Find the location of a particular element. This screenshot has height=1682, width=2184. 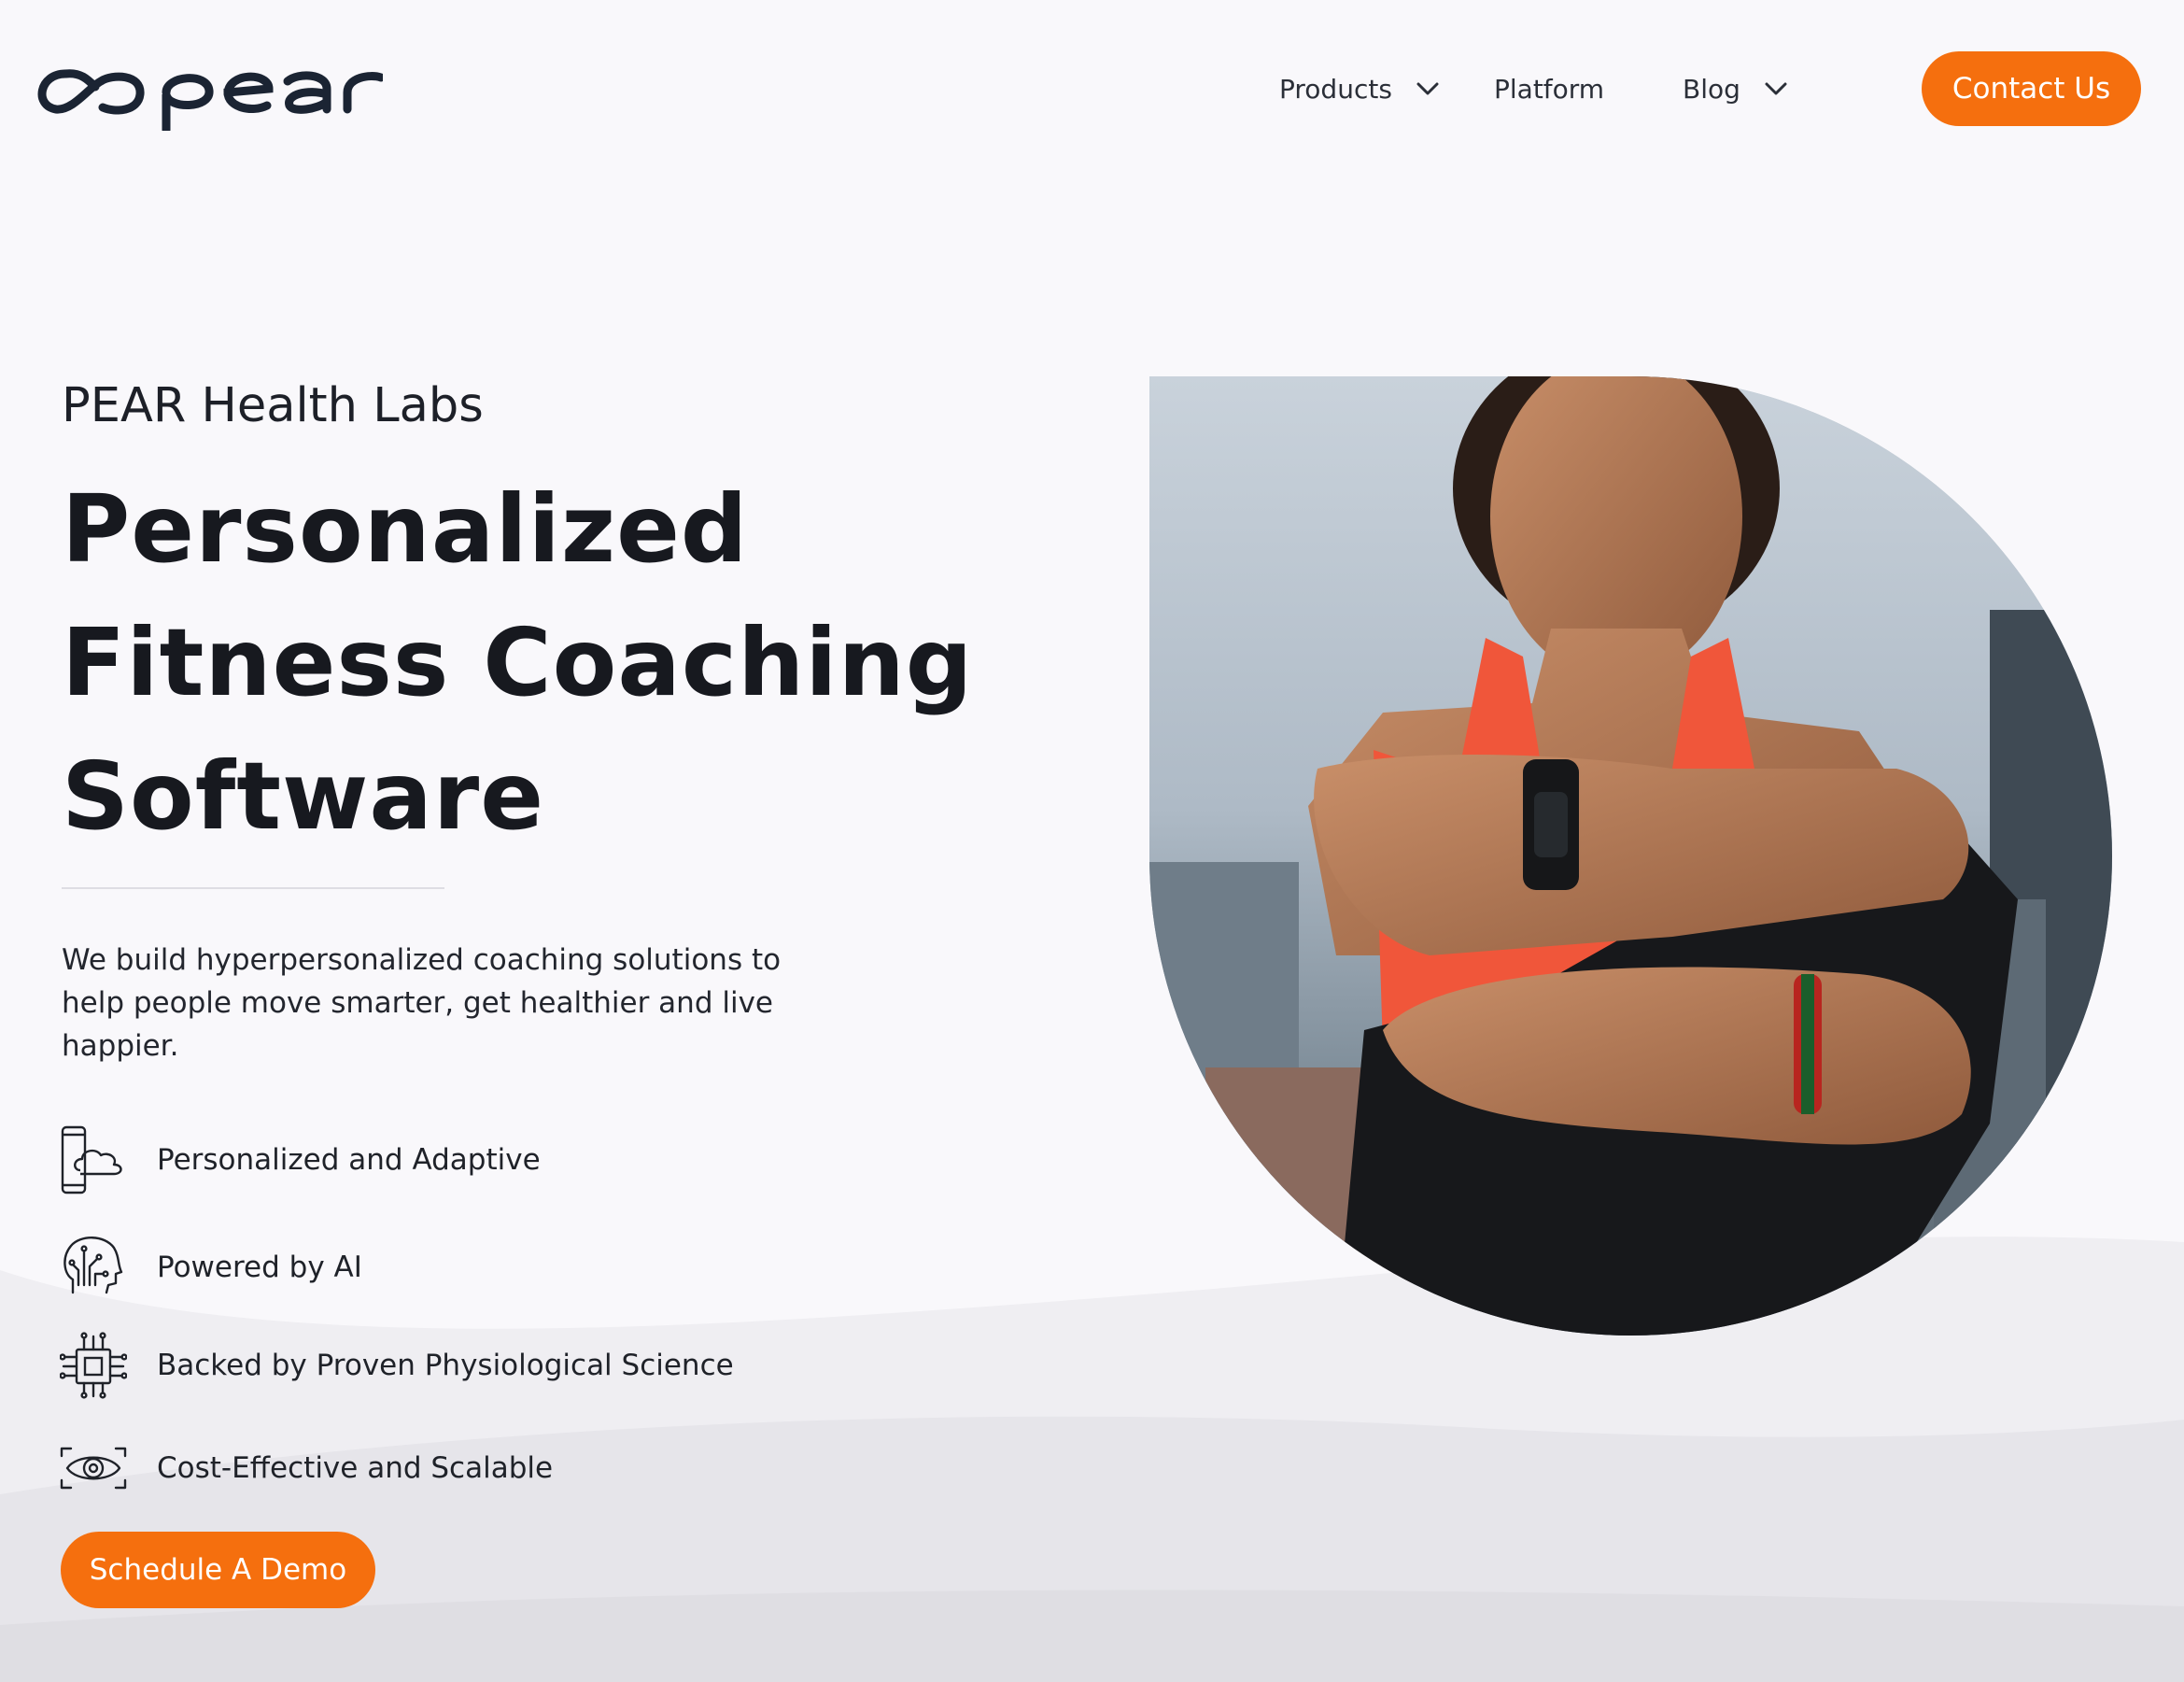

divider is located at coordinates (253, 888).